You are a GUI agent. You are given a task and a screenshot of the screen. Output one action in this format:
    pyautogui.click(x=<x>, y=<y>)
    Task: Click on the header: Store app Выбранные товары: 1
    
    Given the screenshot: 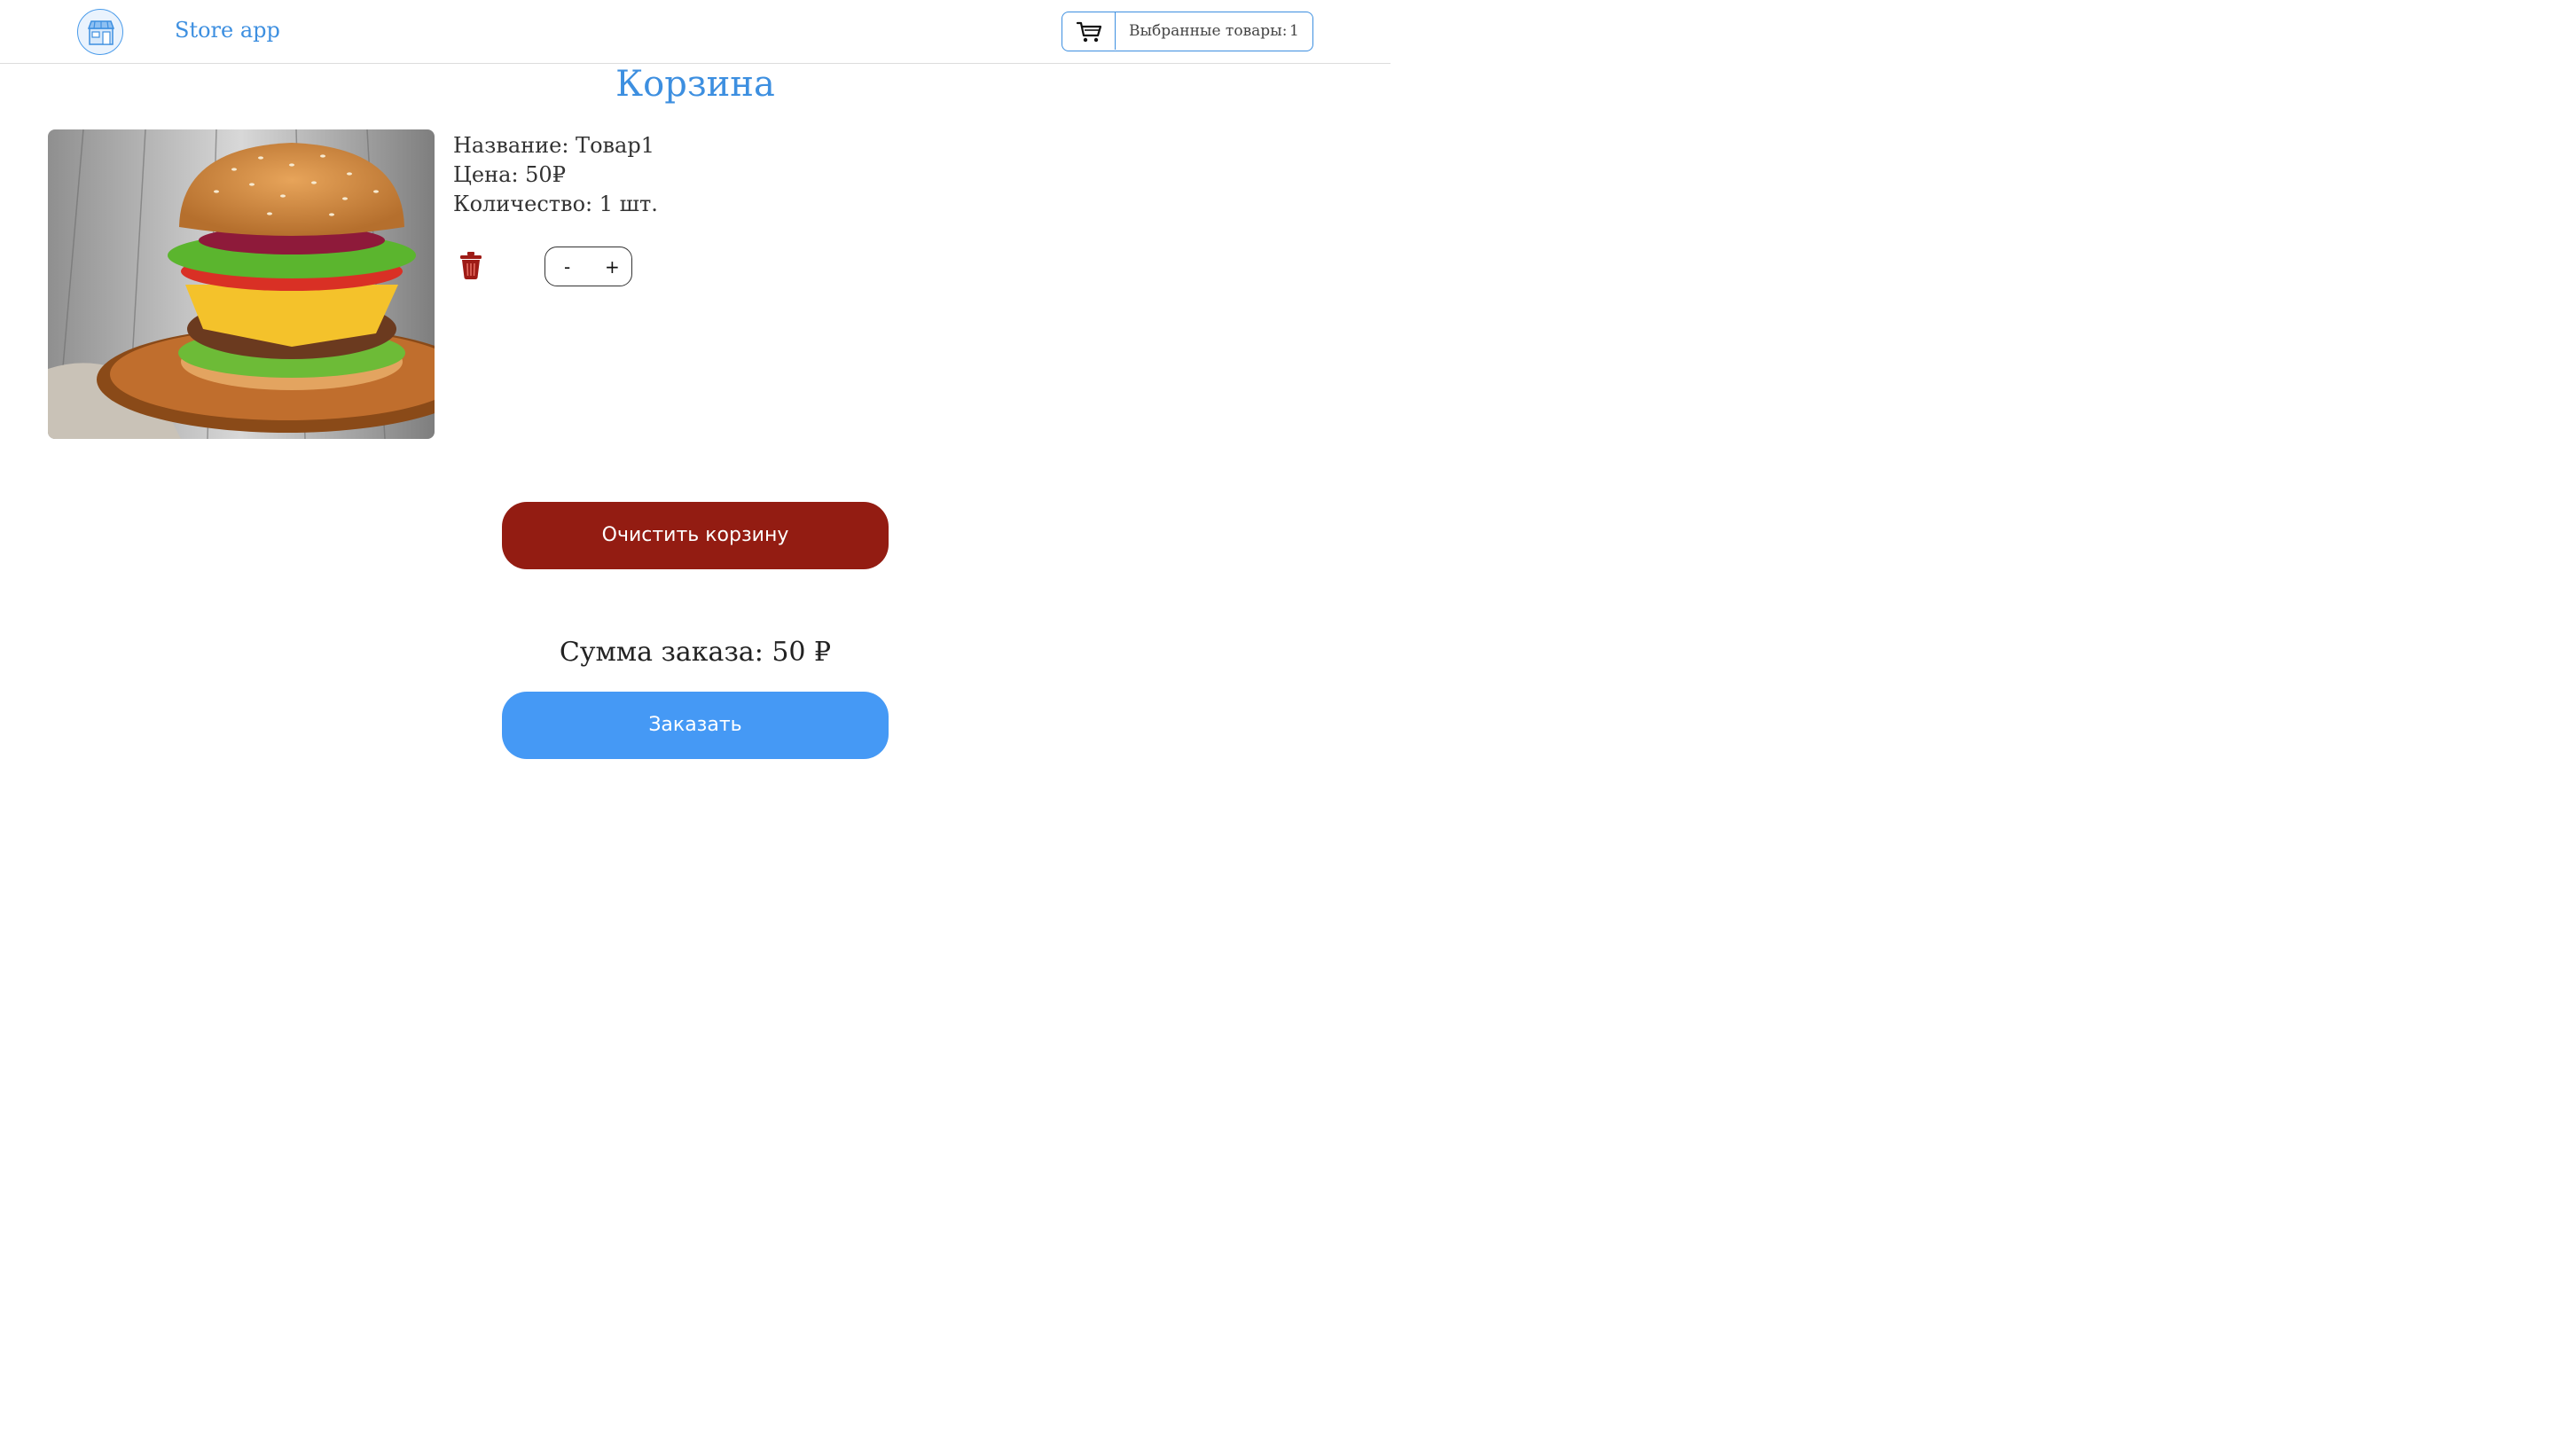 What is the action you would take?
    pyautogui.click(x=695, y=32)
    